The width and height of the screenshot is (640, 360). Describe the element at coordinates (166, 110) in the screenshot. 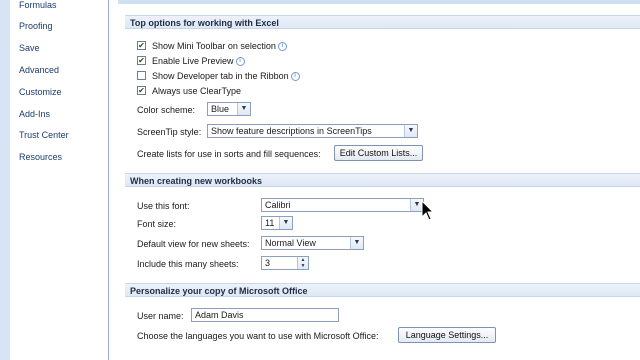

I see `color-scheme-label: Color scheme:` at that location.